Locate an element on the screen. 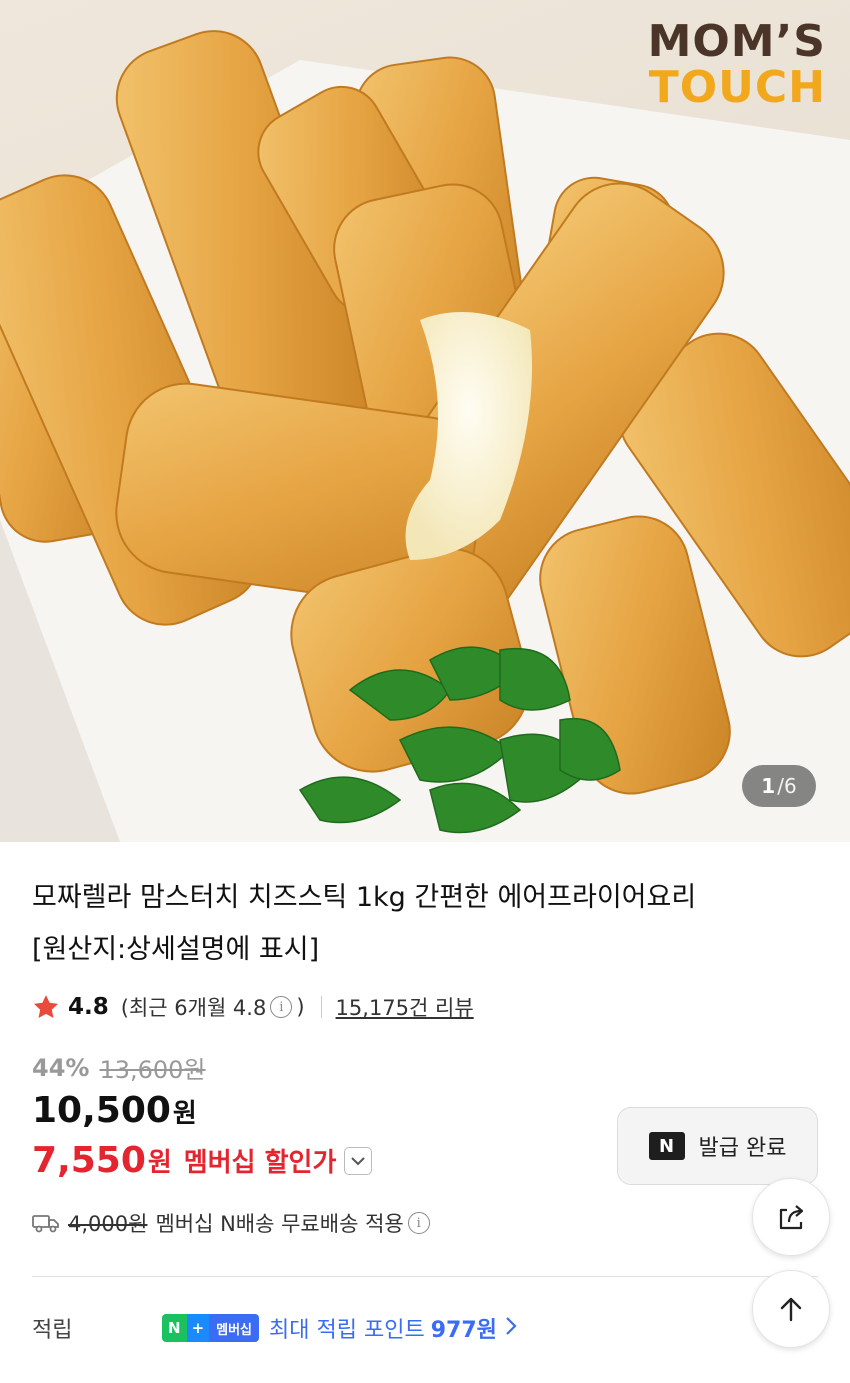 This screenshot has width=850, height=1383. brand-logo-line2: TOUCH is located at coordinates (737, 87).